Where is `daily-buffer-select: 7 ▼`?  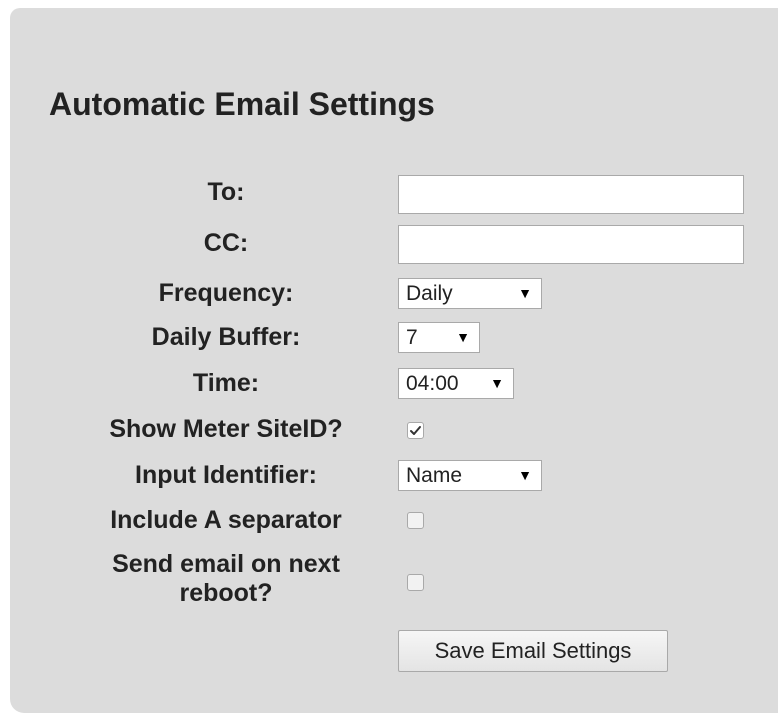
daily-buffer-select: 7 ▼ is located at coordinates (439, 337).